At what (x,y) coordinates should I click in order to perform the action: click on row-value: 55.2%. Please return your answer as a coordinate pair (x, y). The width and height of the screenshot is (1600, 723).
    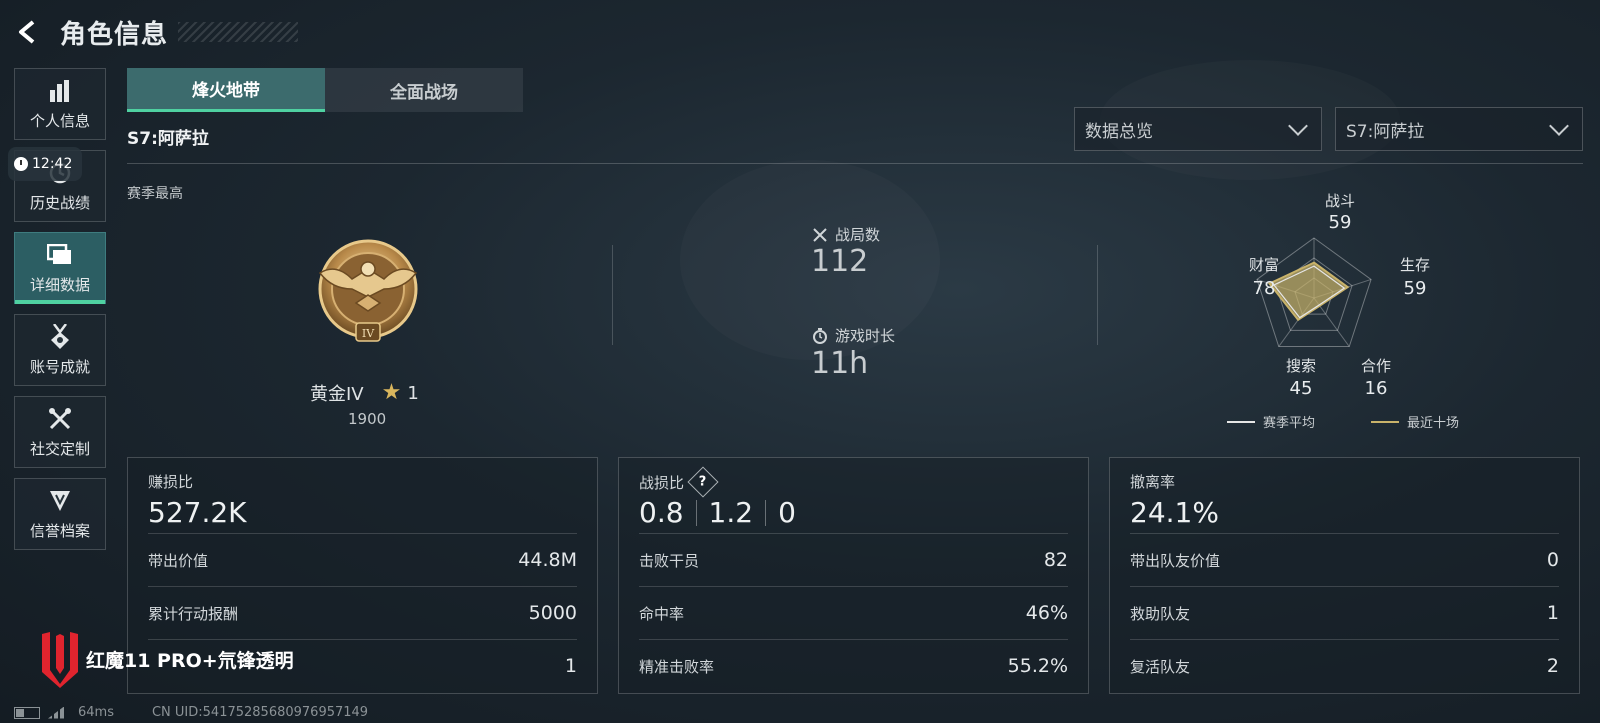
    Looking at the image, I should click on (1037, 666).